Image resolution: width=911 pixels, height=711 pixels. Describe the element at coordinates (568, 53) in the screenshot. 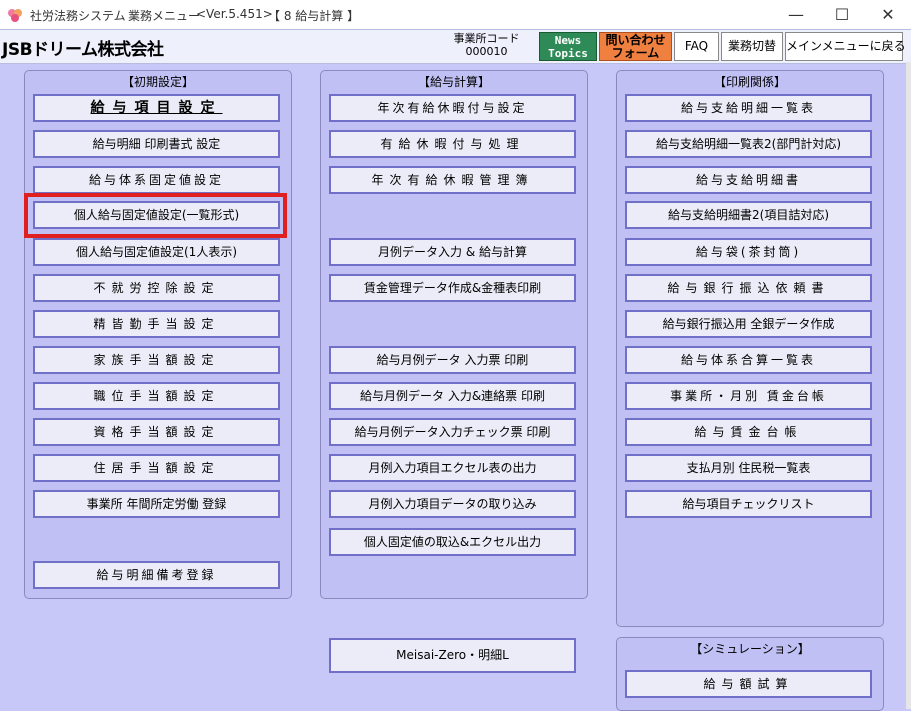

I see `topics-label: Topics` at that location.